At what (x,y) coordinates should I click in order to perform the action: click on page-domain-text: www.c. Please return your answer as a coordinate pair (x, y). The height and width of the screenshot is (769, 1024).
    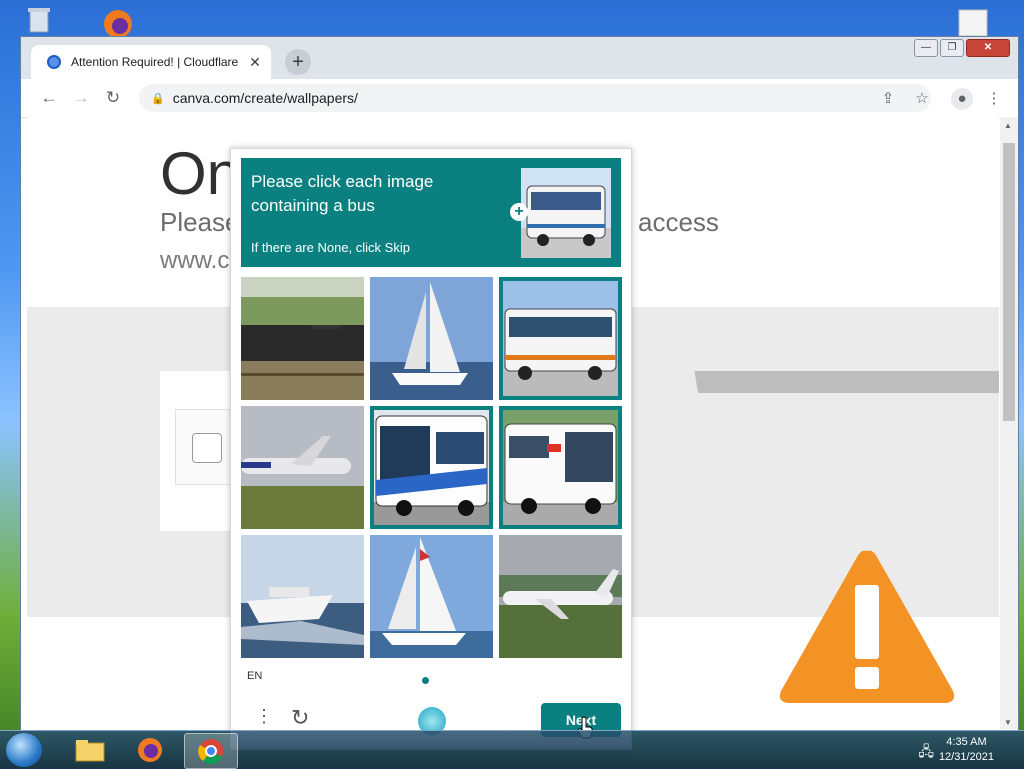
    Looking at the image, I should click on (195, 260).